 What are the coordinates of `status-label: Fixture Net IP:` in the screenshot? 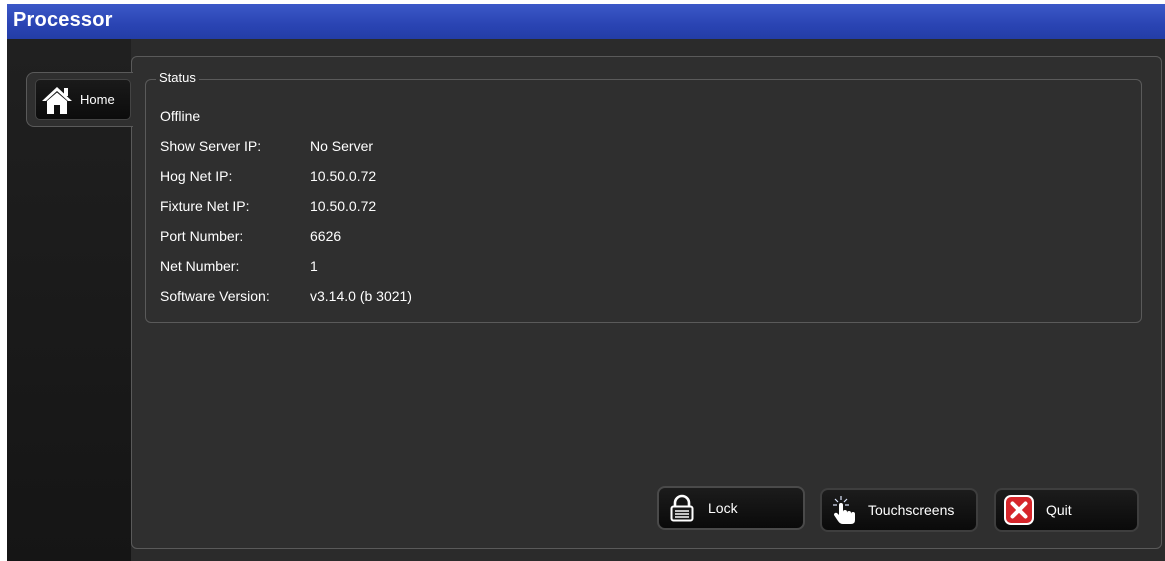 It's located at (205, 206).